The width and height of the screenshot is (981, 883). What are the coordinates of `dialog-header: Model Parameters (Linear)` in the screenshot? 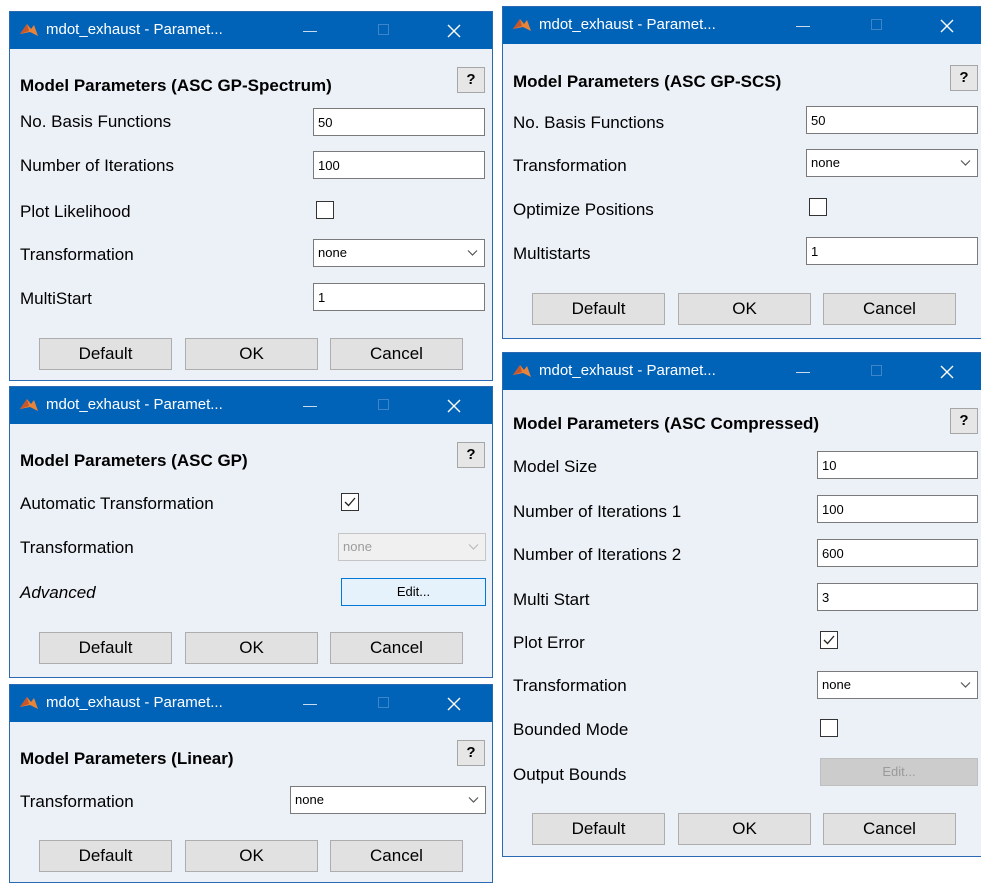 It's located at (127, 758).